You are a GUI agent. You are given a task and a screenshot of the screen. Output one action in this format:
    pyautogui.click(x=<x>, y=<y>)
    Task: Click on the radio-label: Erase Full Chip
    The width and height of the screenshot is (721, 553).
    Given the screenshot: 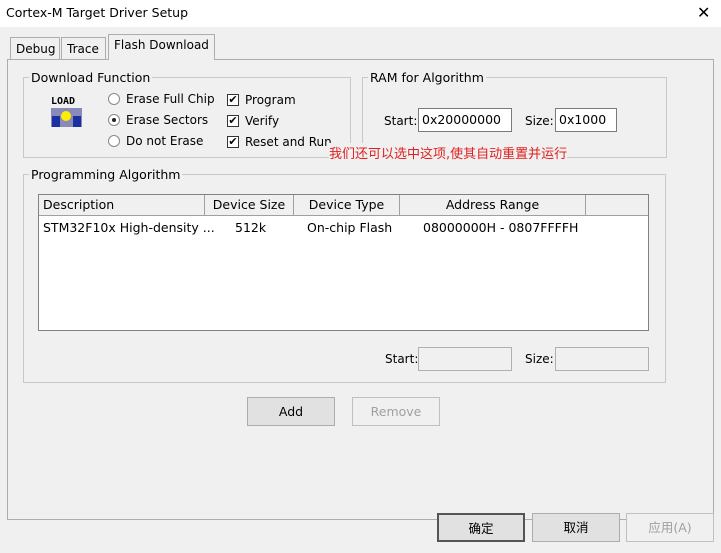 What is the action you would take?
    pyautogui.click(x=170, y=99)
    